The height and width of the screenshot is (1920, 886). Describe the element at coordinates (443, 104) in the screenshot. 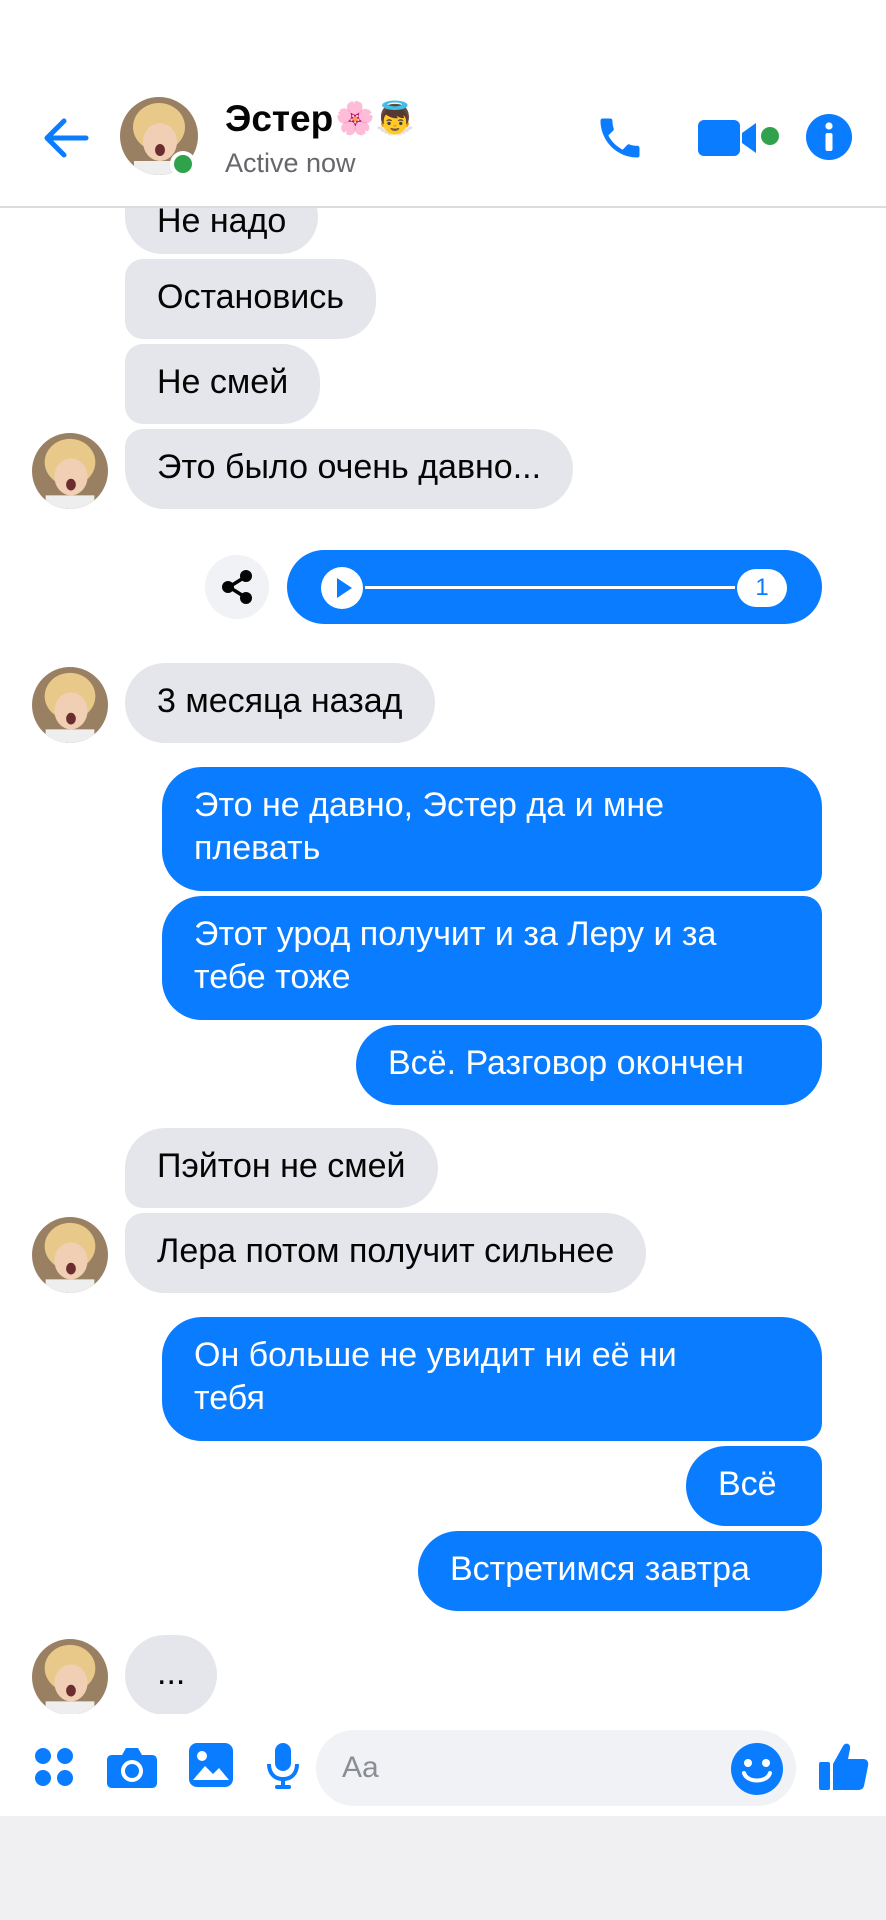

I see `chat-header: Эстер🌸👼 Active now` at that location.